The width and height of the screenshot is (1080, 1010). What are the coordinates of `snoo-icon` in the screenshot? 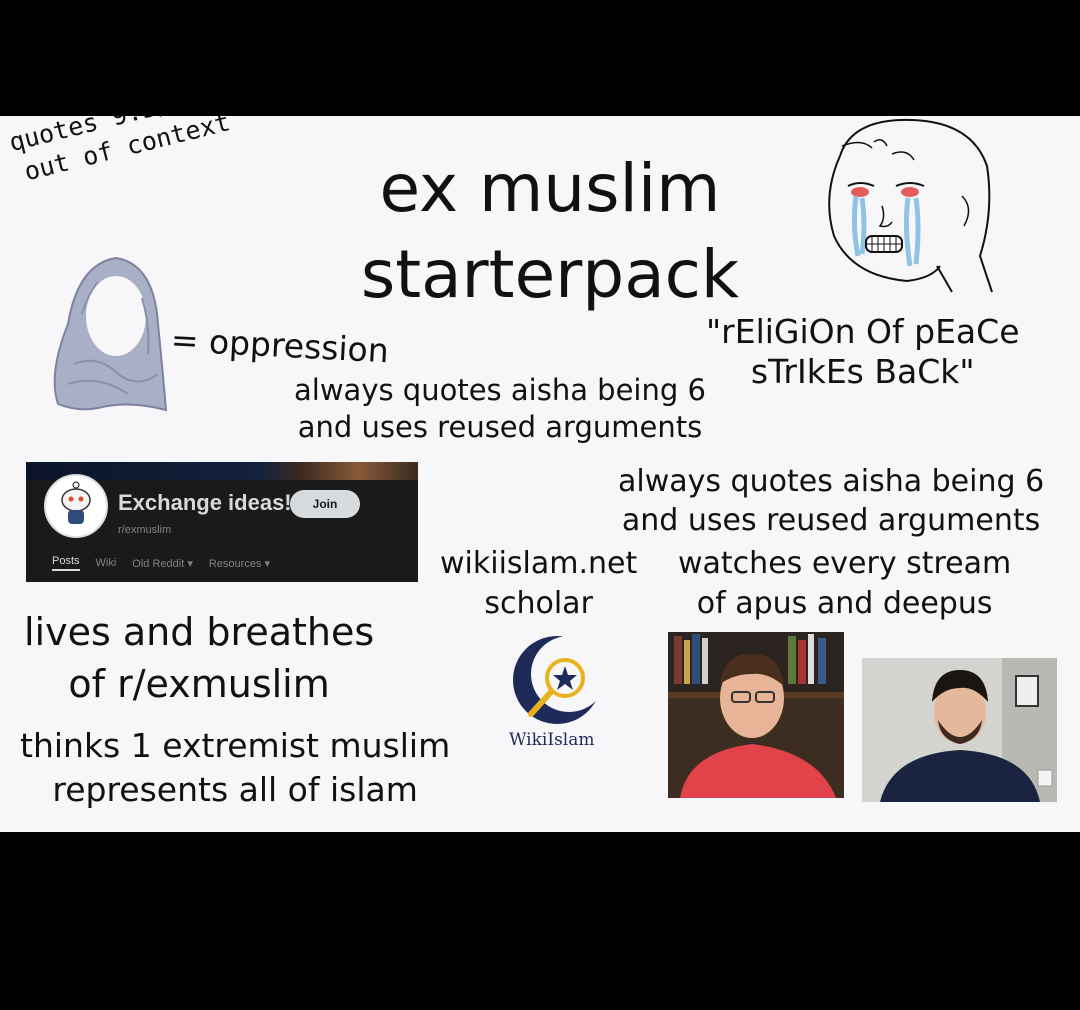 It's located at (76, 502).